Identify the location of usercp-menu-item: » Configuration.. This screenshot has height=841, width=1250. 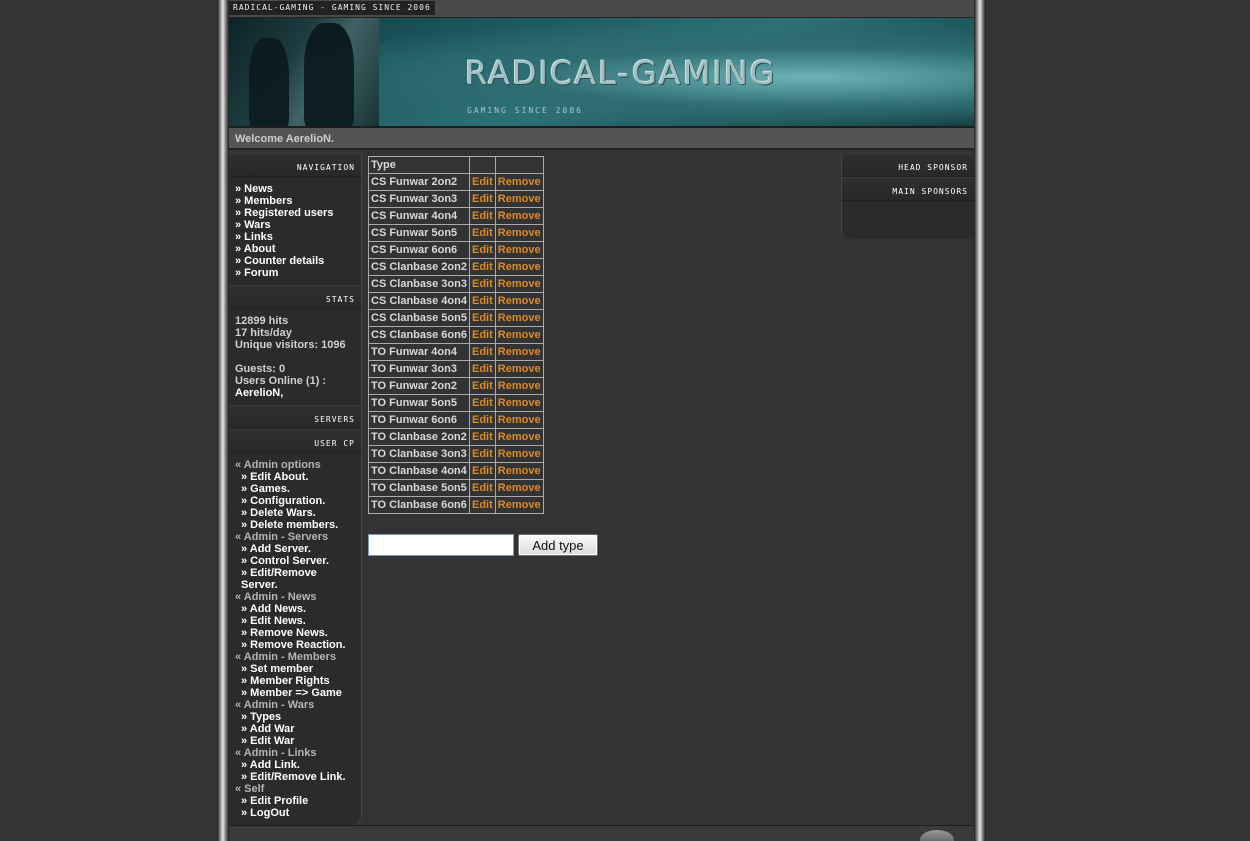
(295, 501).